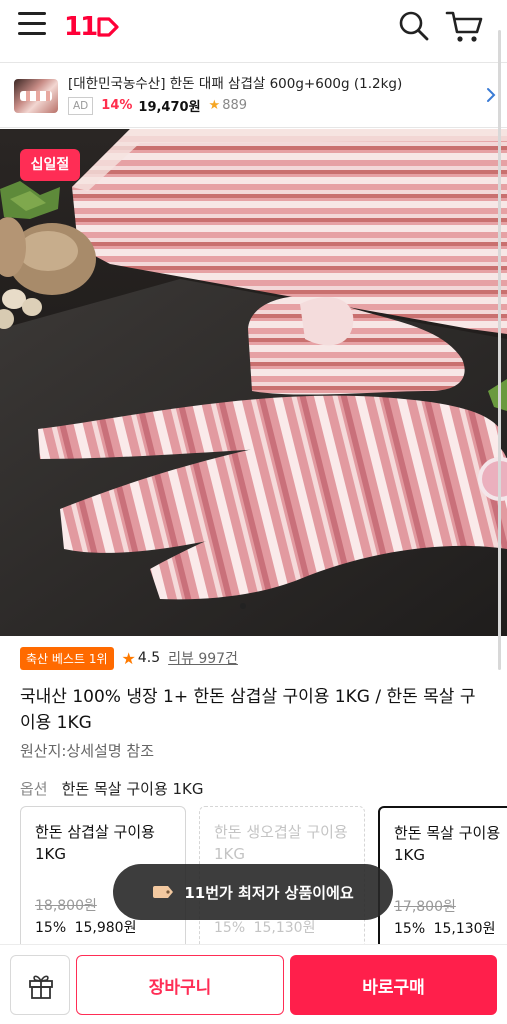 This screenshot has height=1024, width=507. What do you see at coordinates (36, 96) in the screenshot?
I see `ad-thumbnail` at bounding box center [36, 96].